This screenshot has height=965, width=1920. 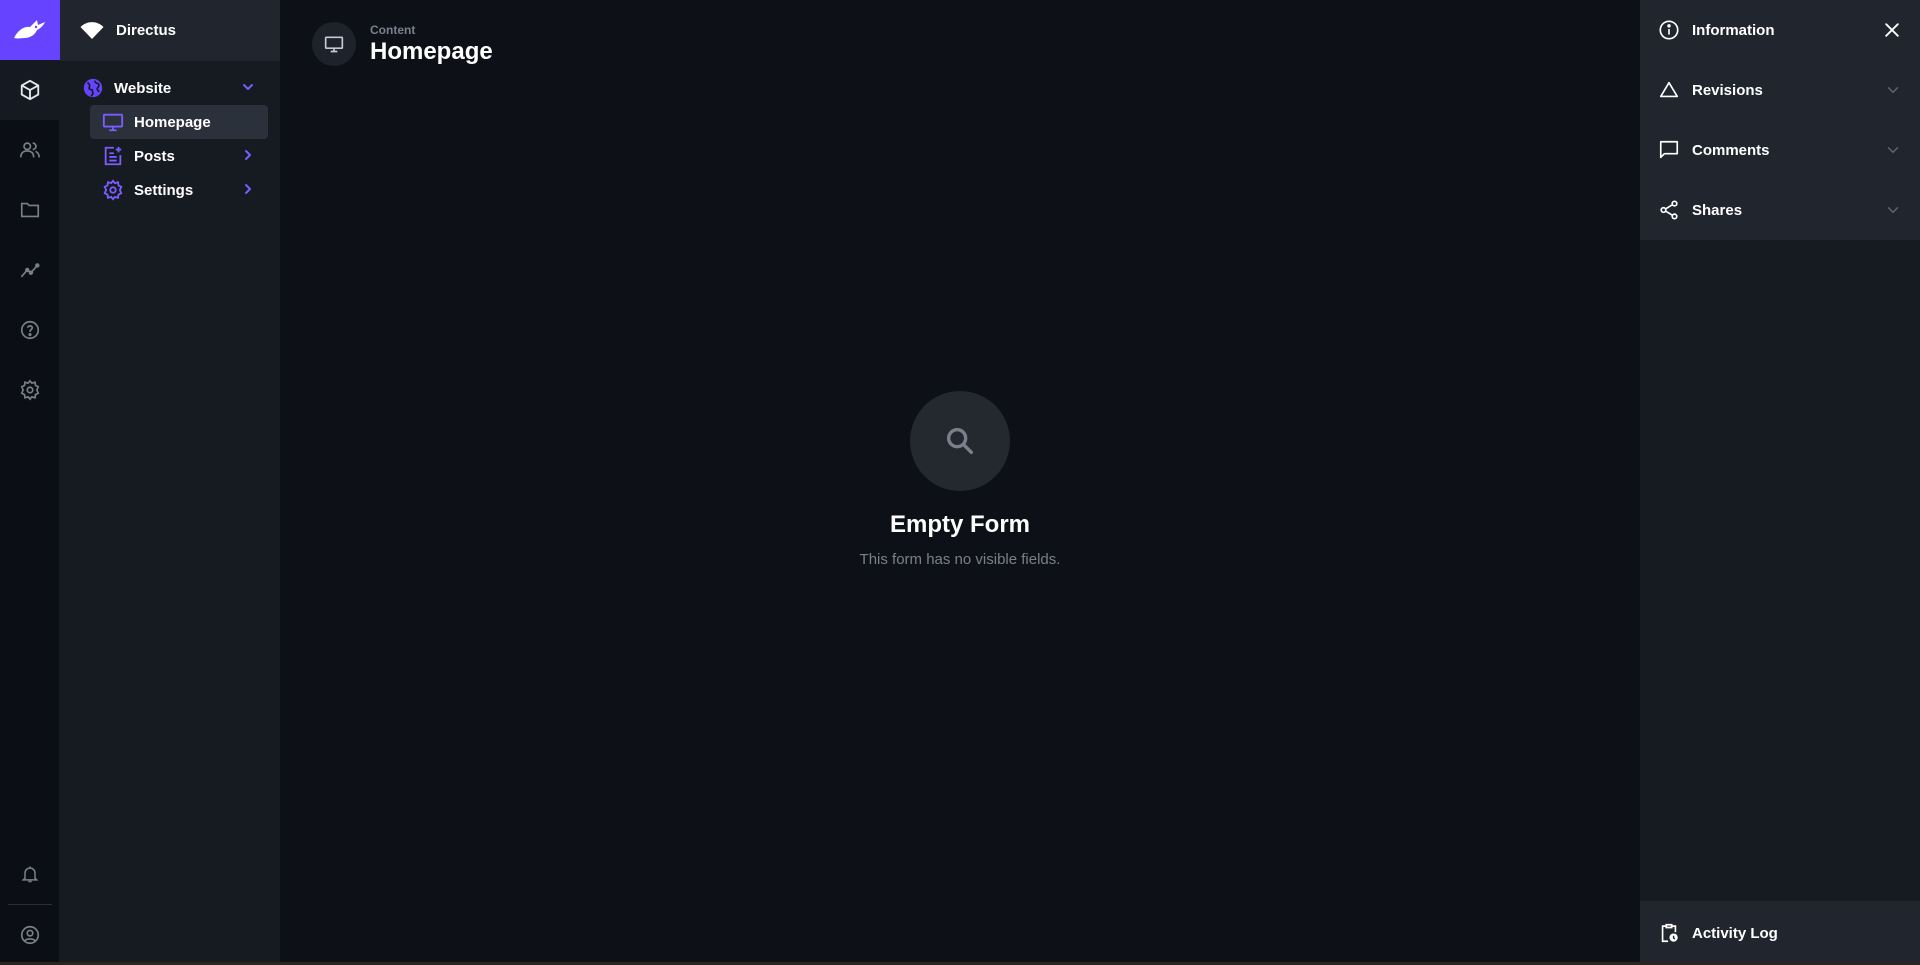 I want to click on module-bar-bottom, so click(x=30, y=904).